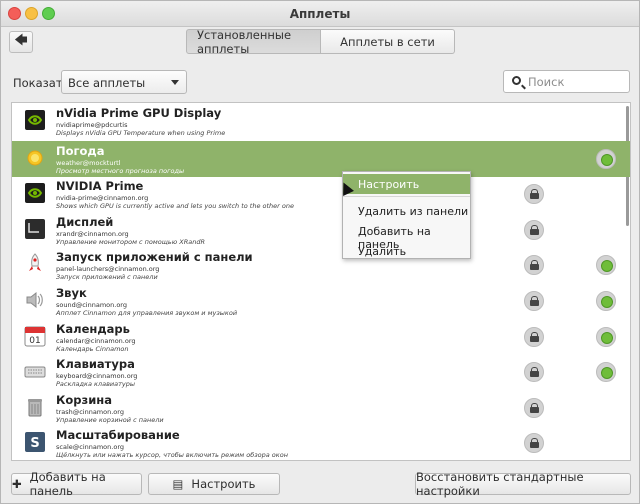 The height and width of the screenshot is (504, 640). Describe the element at coordinates (35, 158) in the screenshot. I see `weather-sun-icon` at that location.